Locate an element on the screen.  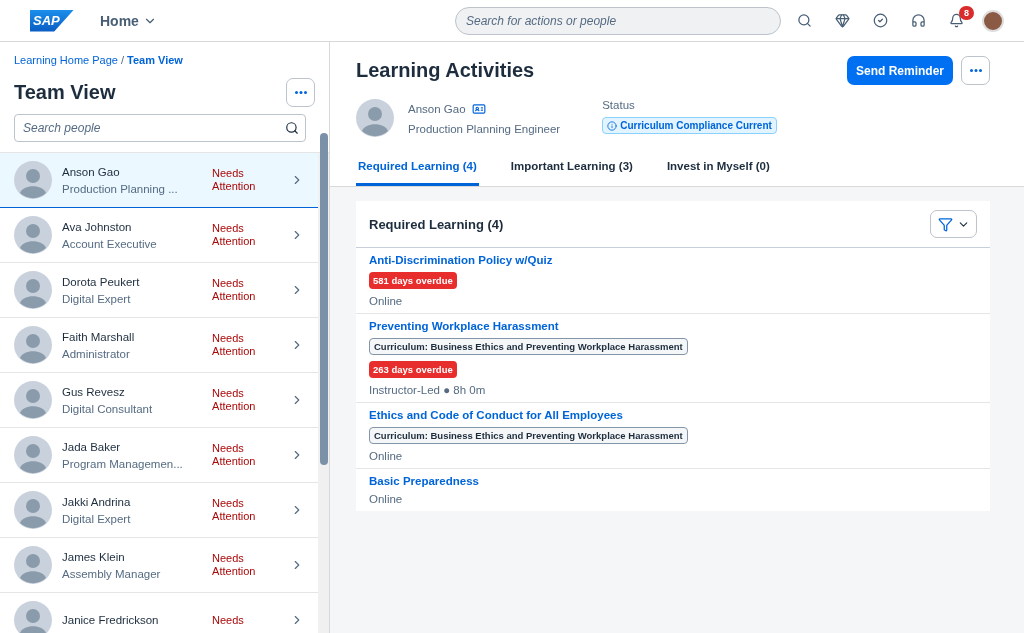
breadcrumb-link: Team View is located at coordinates (155, 60).